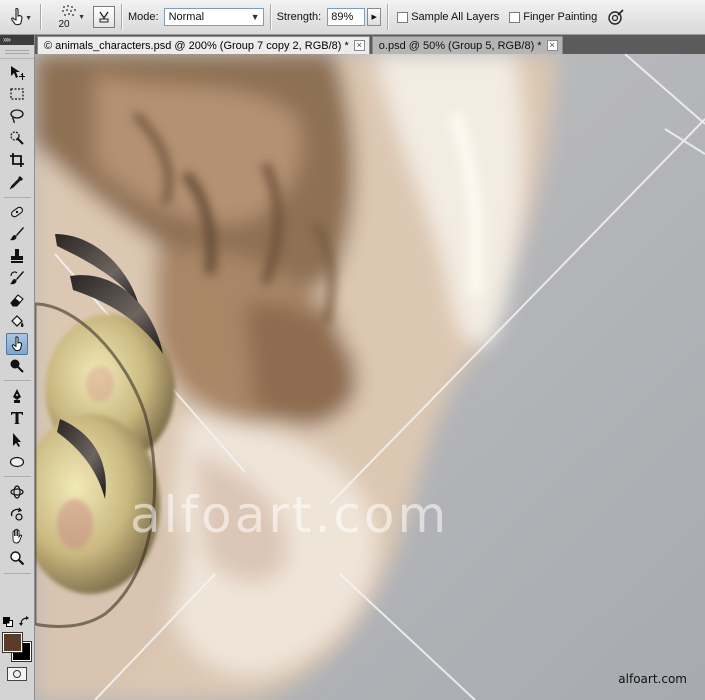  I want to click on 3d-orbit-tool, so click(17, 514).